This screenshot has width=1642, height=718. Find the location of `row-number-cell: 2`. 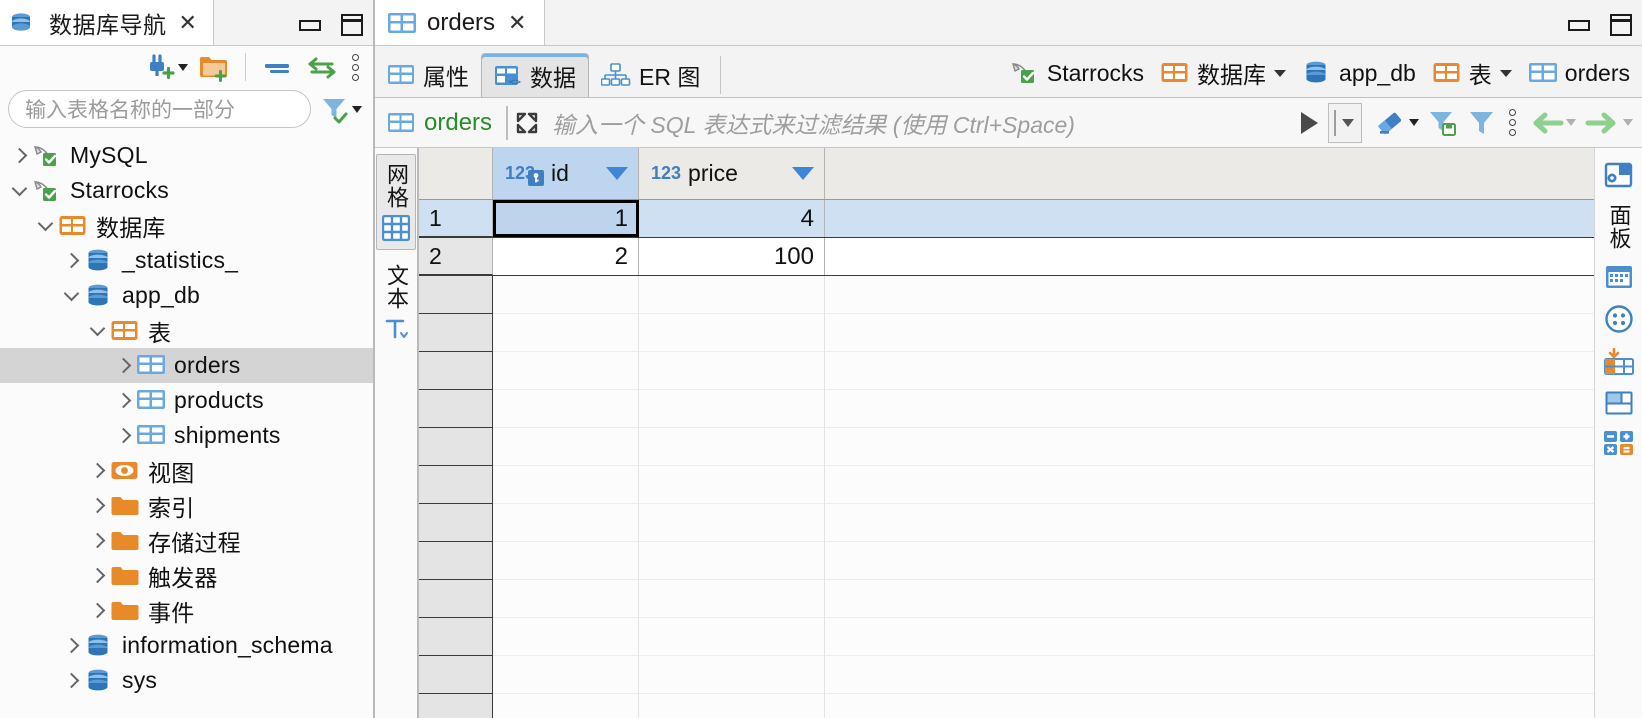

row-number-cell: 2 is located at coordinates (456, 256).